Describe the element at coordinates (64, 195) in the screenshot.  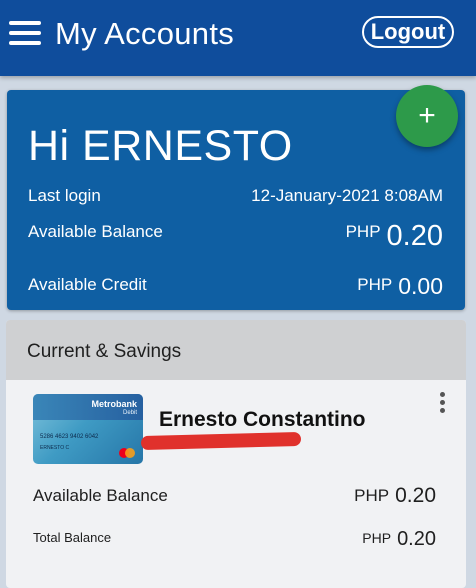
I see `last-login-label: Last login` at that location.